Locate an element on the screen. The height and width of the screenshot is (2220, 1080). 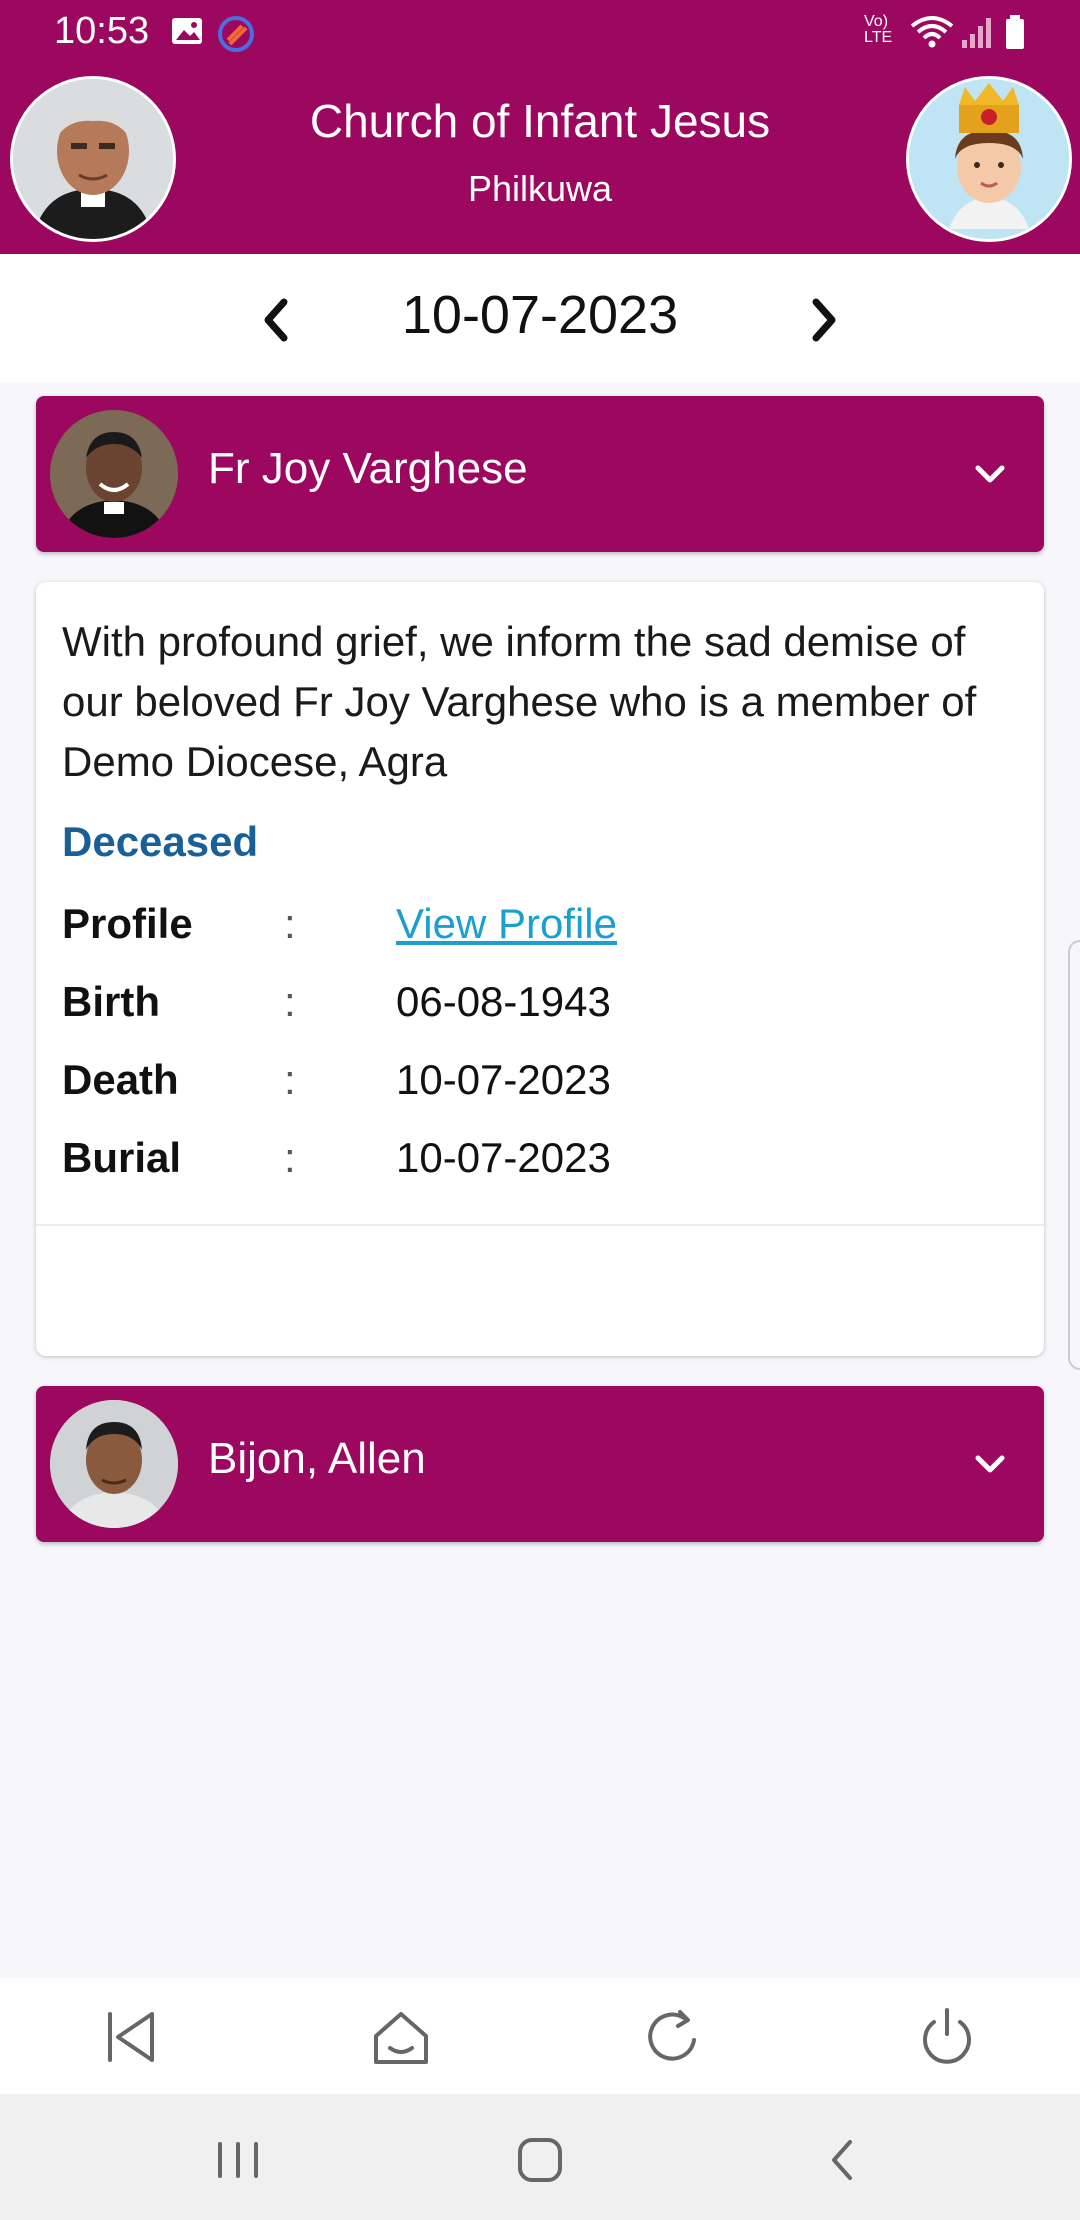
status-time: 10:53 is located at coordinates (102, 31).